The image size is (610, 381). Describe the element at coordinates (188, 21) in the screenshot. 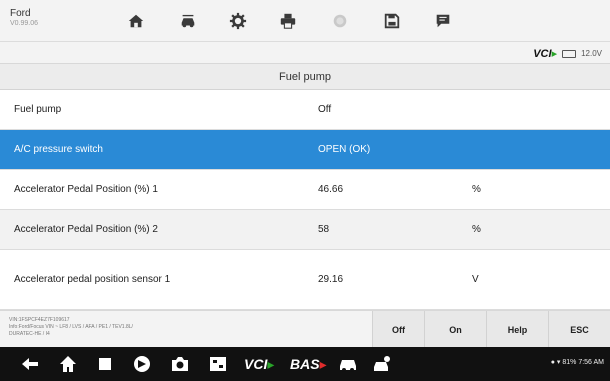

I see `vehicle-swap-icon` at that location.